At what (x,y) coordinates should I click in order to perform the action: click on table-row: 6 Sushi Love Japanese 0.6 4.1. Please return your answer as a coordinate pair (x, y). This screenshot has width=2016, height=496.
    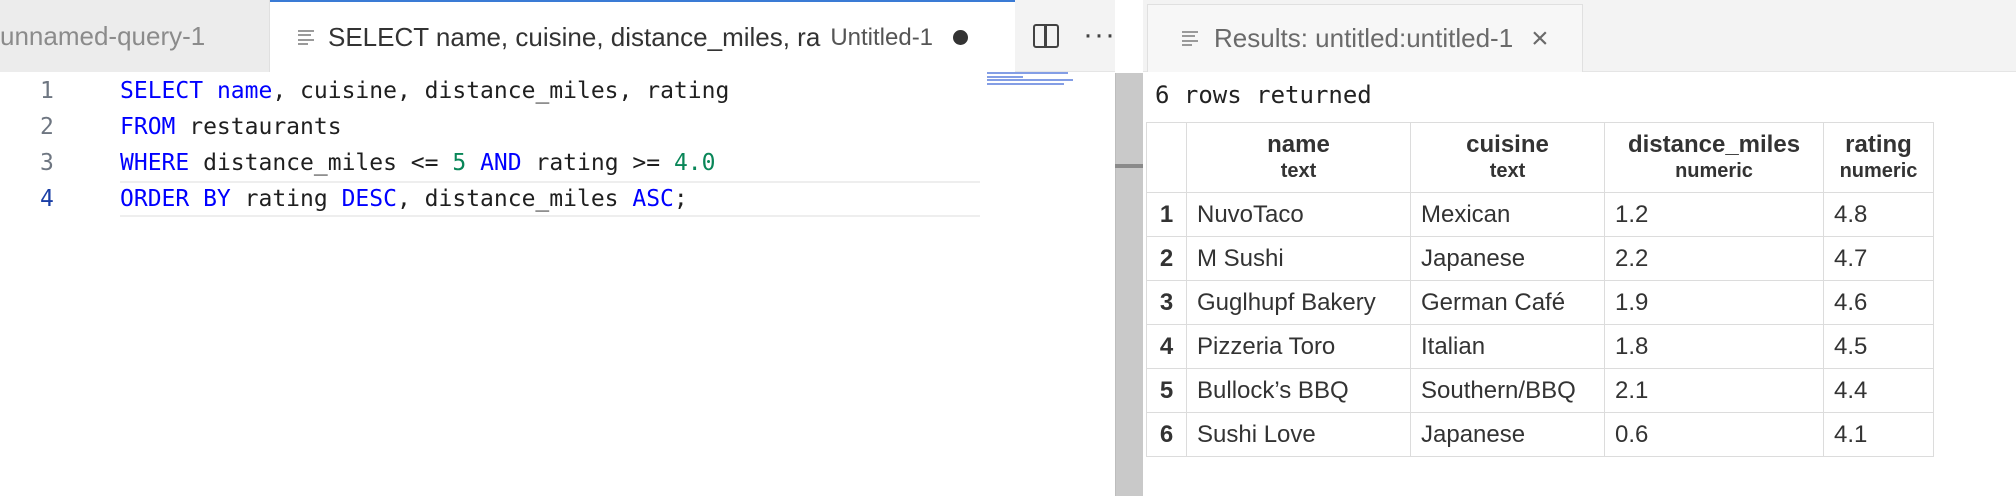
    Looking at the image, I should click on (1540, 434).